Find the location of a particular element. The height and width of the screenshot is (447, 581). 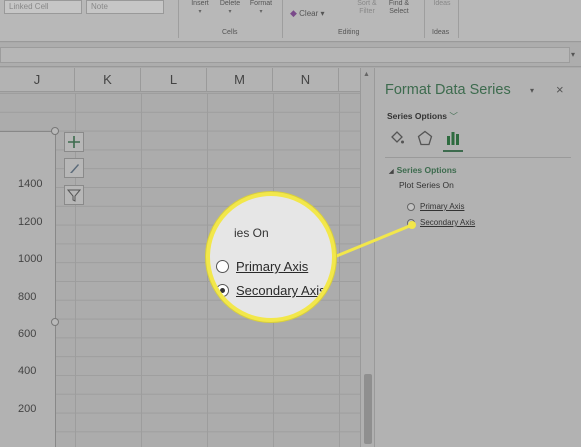

magnified-primary-axis-label: Primary Axis is located at coordinates (272, 266).